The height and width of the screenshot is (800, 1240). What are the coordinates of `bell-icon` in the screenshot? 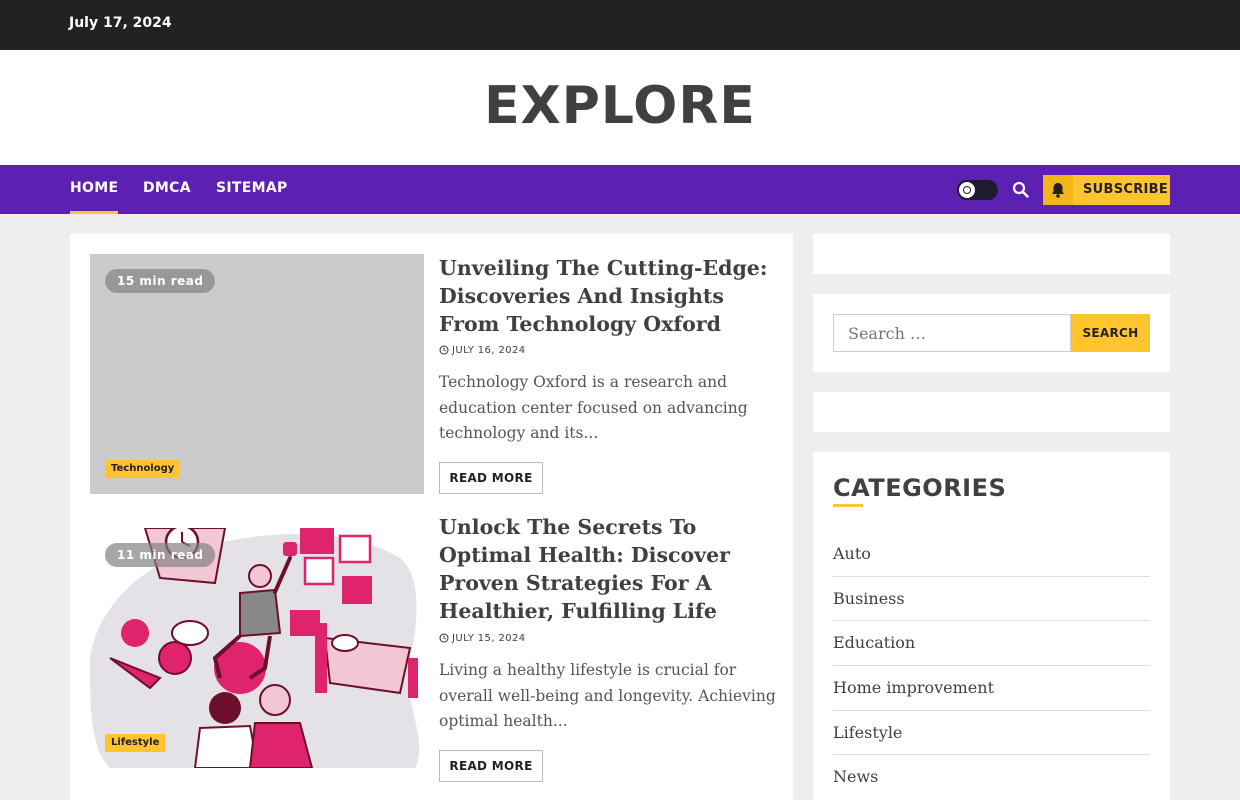 It's located at (1058, 190).